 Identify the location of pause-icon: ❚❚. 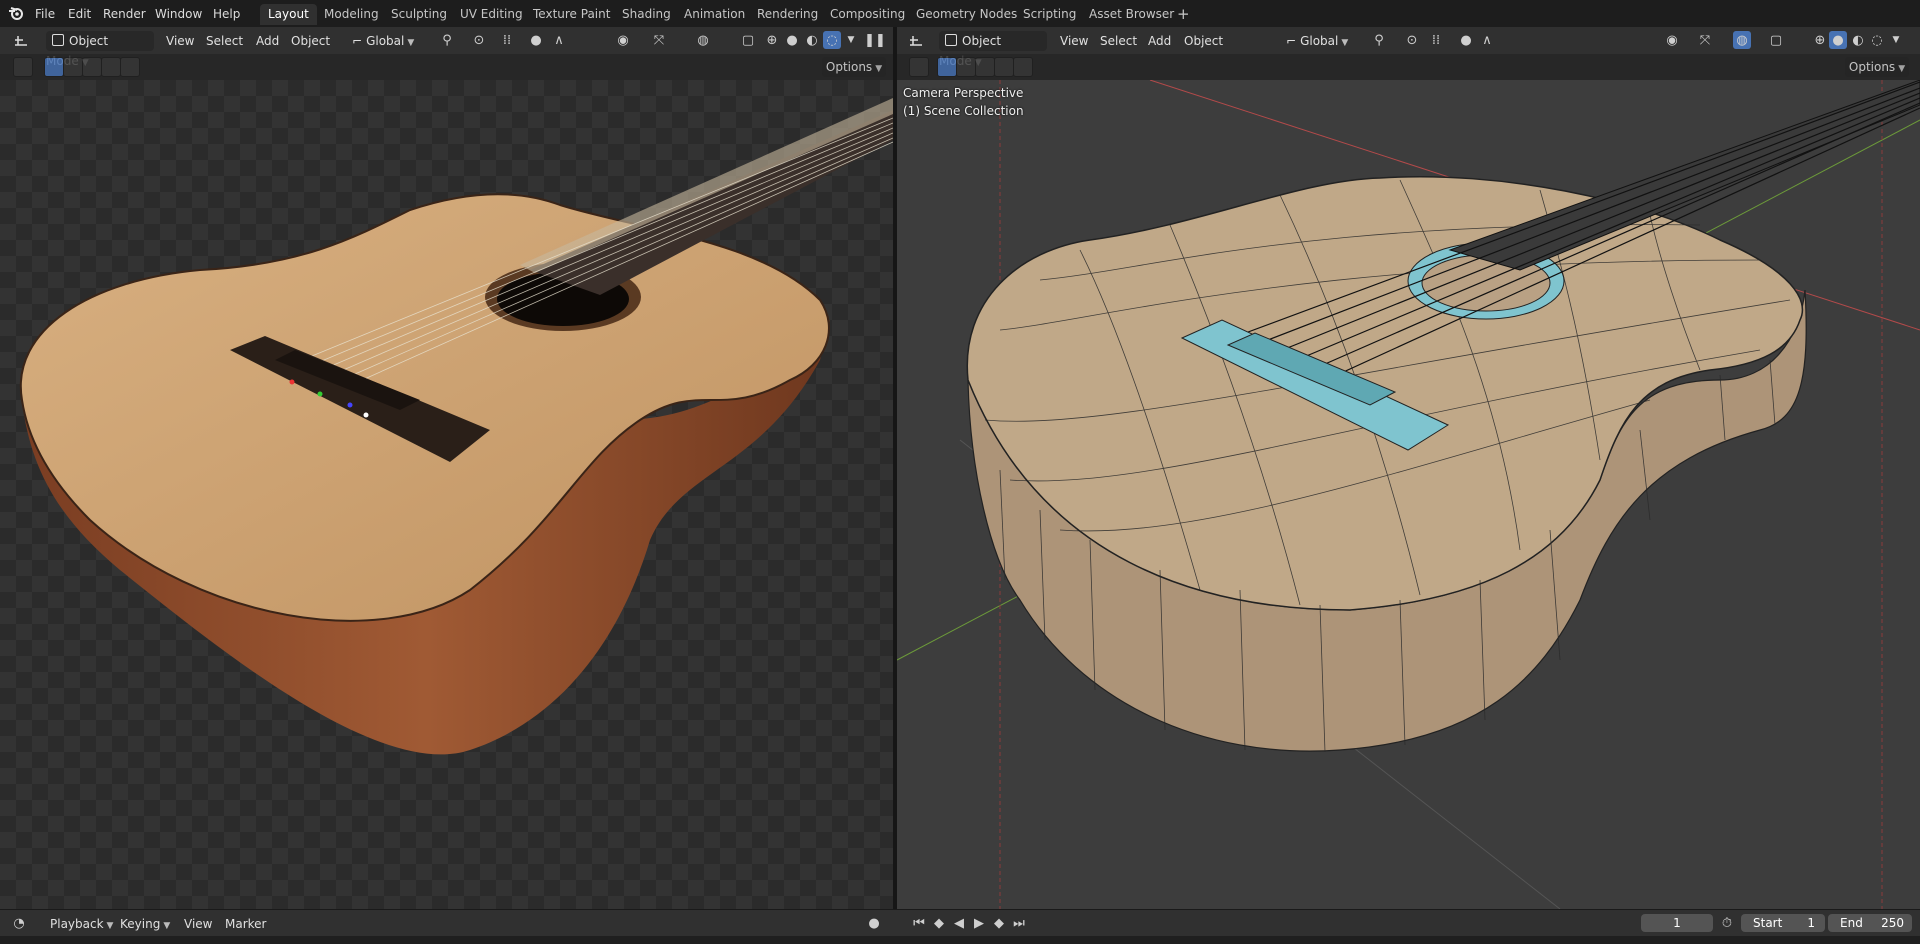
(875, 40).